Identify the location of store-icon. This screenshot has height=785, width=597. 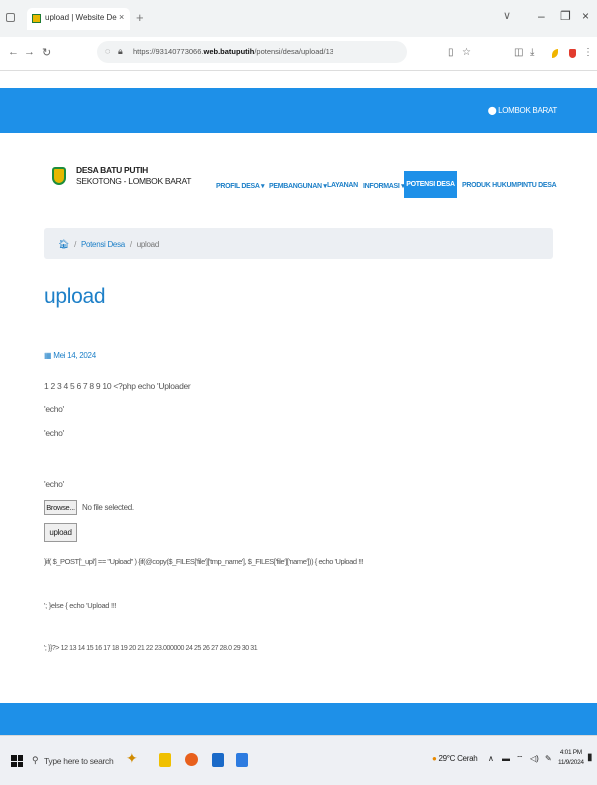
(218, 760).